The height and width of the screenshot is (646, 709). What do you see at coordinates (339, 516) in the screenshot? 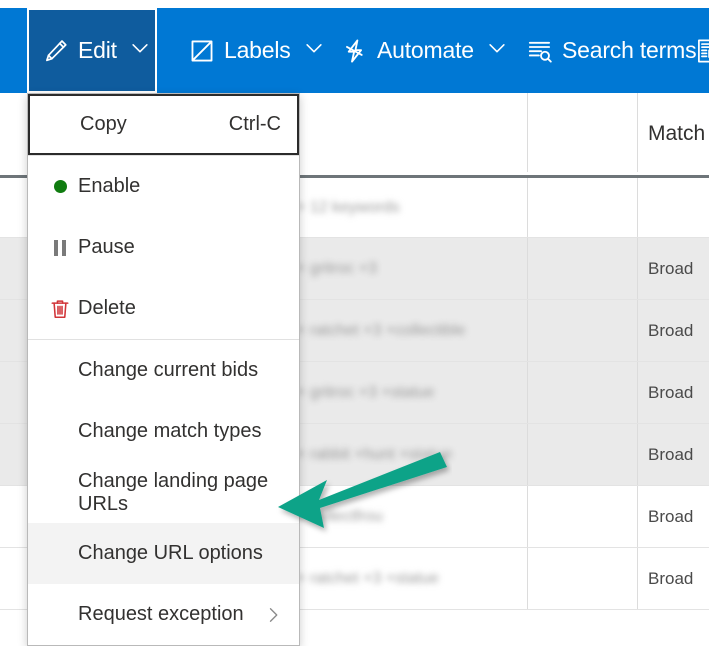
I see `cell-keyword: + collectfrou` at bounding box center [339, 516].